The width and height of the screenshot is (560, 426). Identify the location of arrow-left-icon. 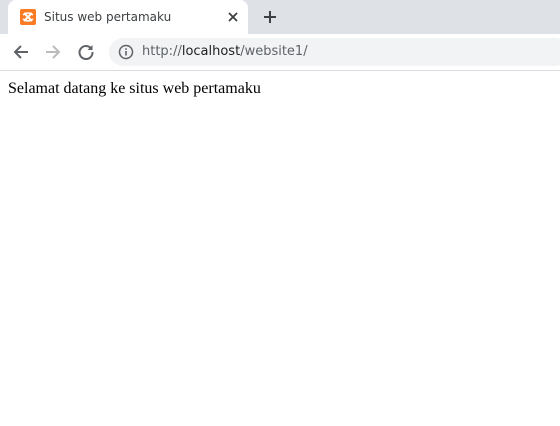
(20, 52).